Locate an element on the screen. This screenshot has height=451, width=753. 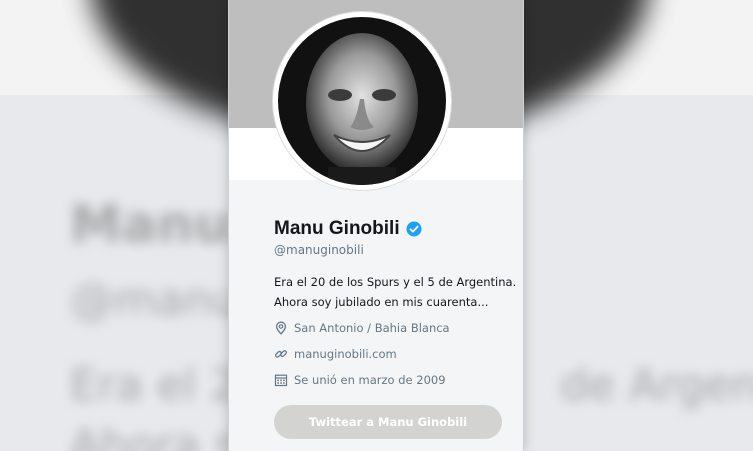
profile-name: Manu Ginobili is located at coordinates (337, 229).